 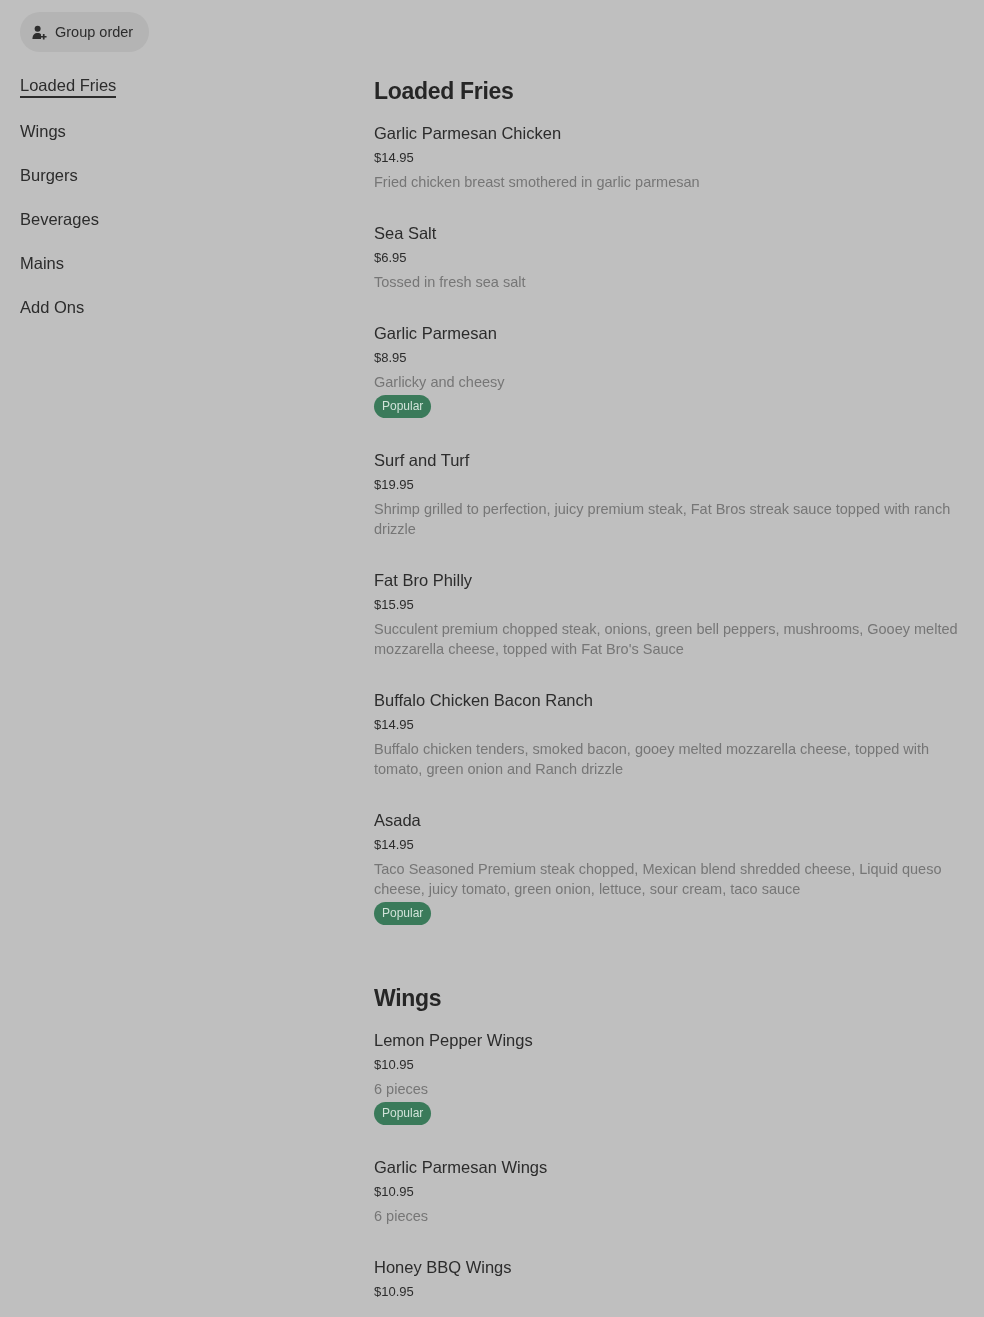 What do you see at coordinates (39, 32) in the screenshot?
I see `person-plus-icon` at bounding box center [39, 32].